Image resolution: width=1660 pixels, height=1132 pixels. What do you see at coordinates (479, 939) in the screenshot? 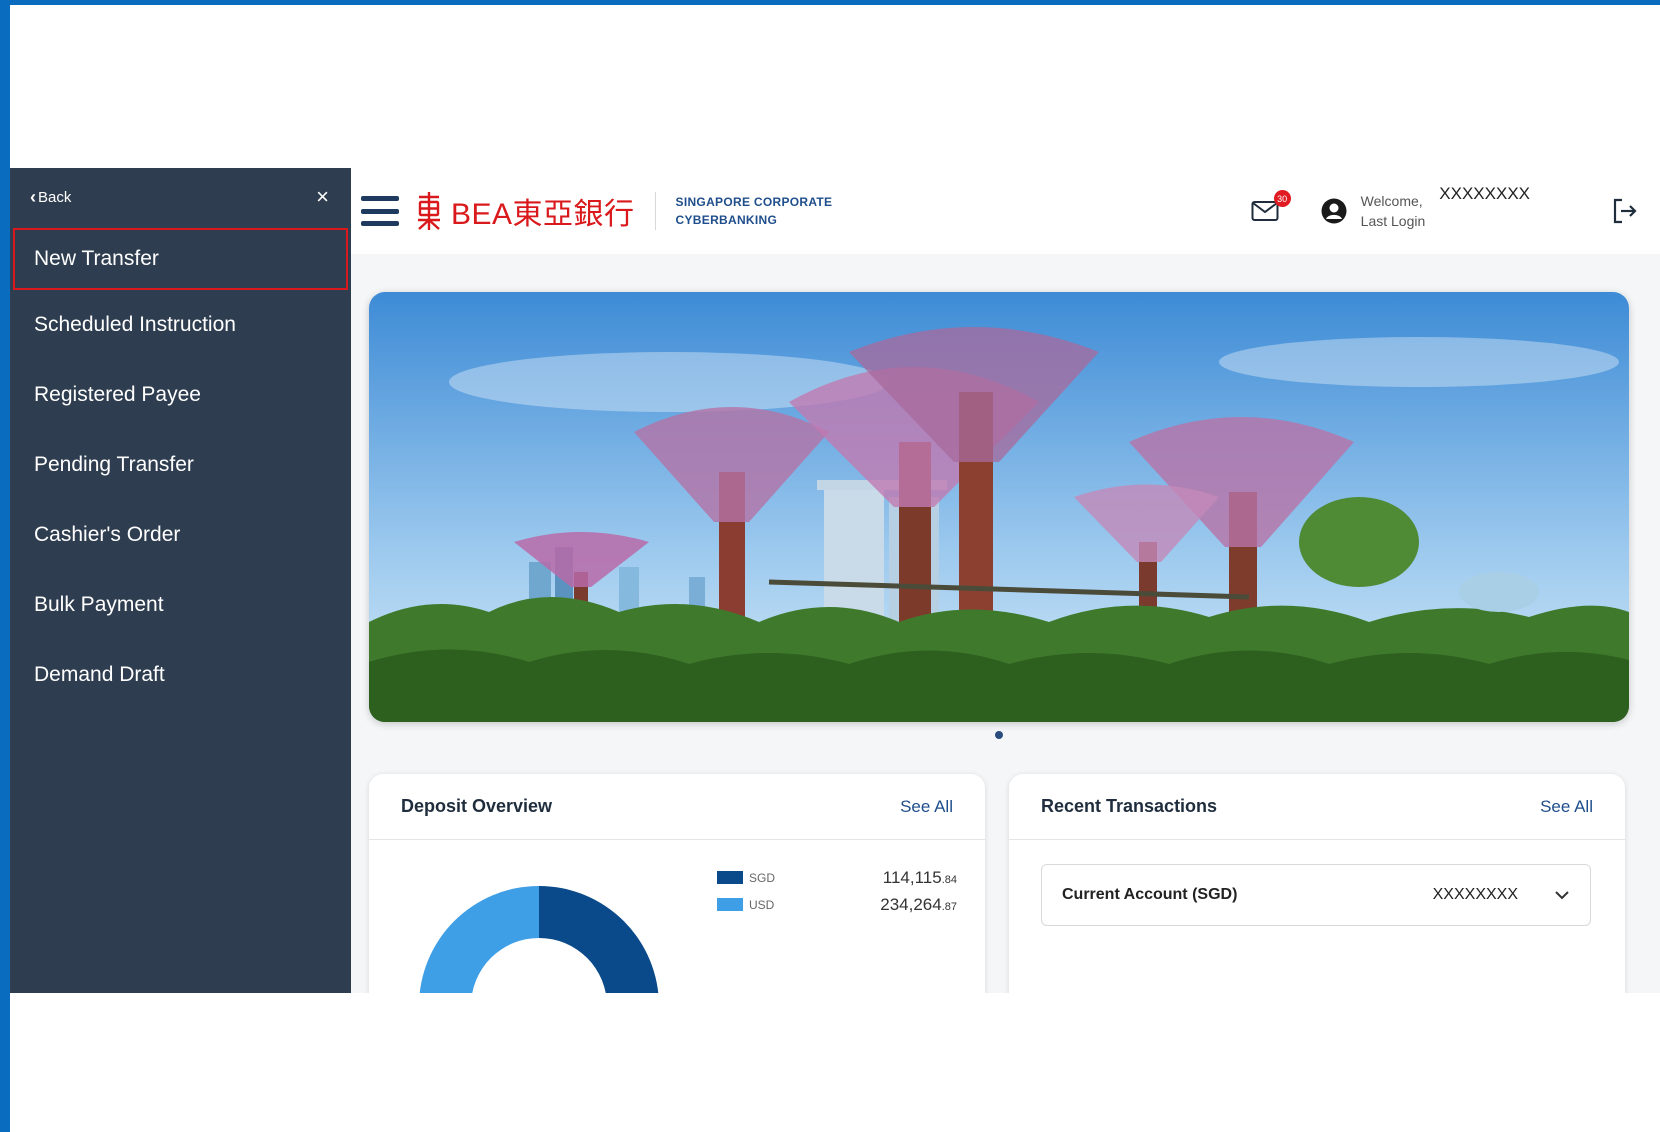
I see `donut-segment-usd` at bounding box center [479, 939].